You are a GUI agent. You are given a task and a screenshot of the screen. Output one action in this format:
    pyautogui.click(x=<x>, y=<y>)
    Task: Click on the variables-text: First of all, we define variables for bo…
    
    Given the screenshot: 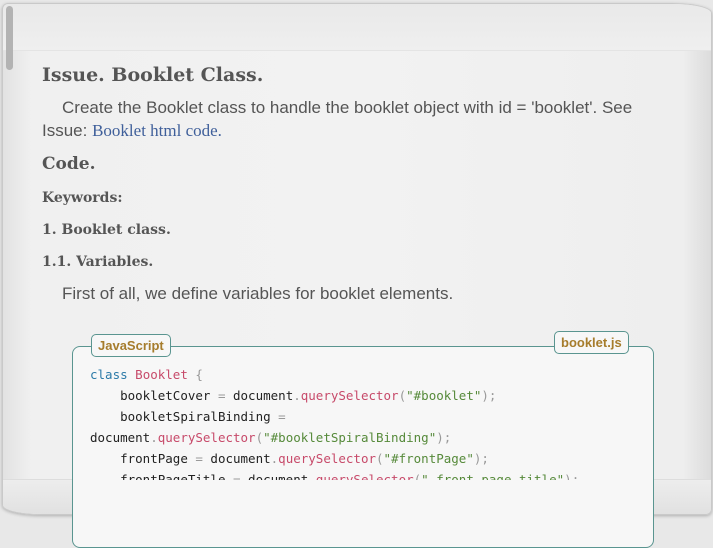 What is the action you would take?
    pyautogui.click(x=258, y=293)
    